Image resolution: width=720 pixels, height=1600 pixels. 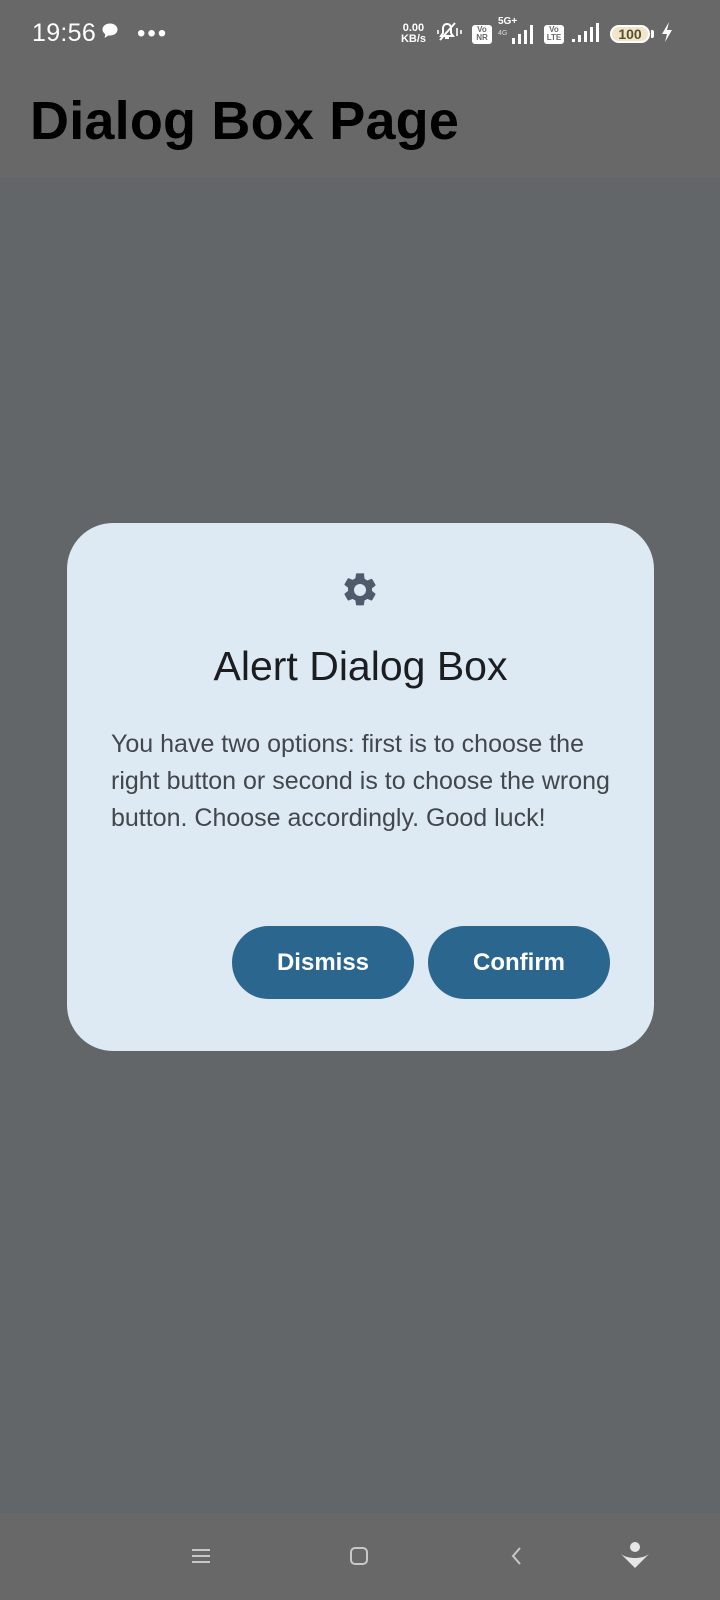 What do you see at coordinates (413, 39) in the screenshot?
I see `net-speed-unit: KB/s` at bounding box center [413, 39].